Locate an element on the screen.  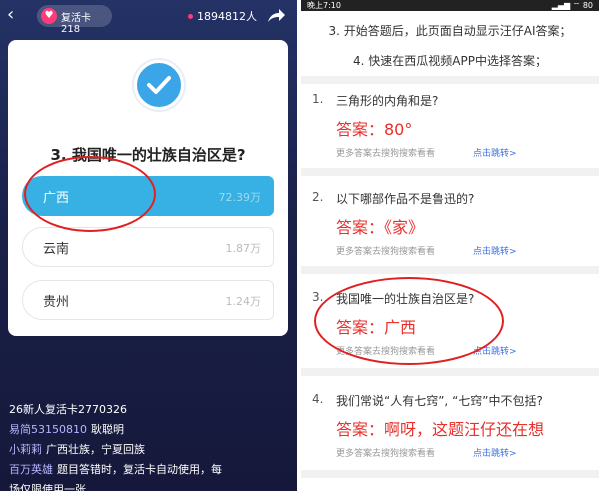
comment-text: 26新人复活卡2770326 is located at coordinates (68, 409).